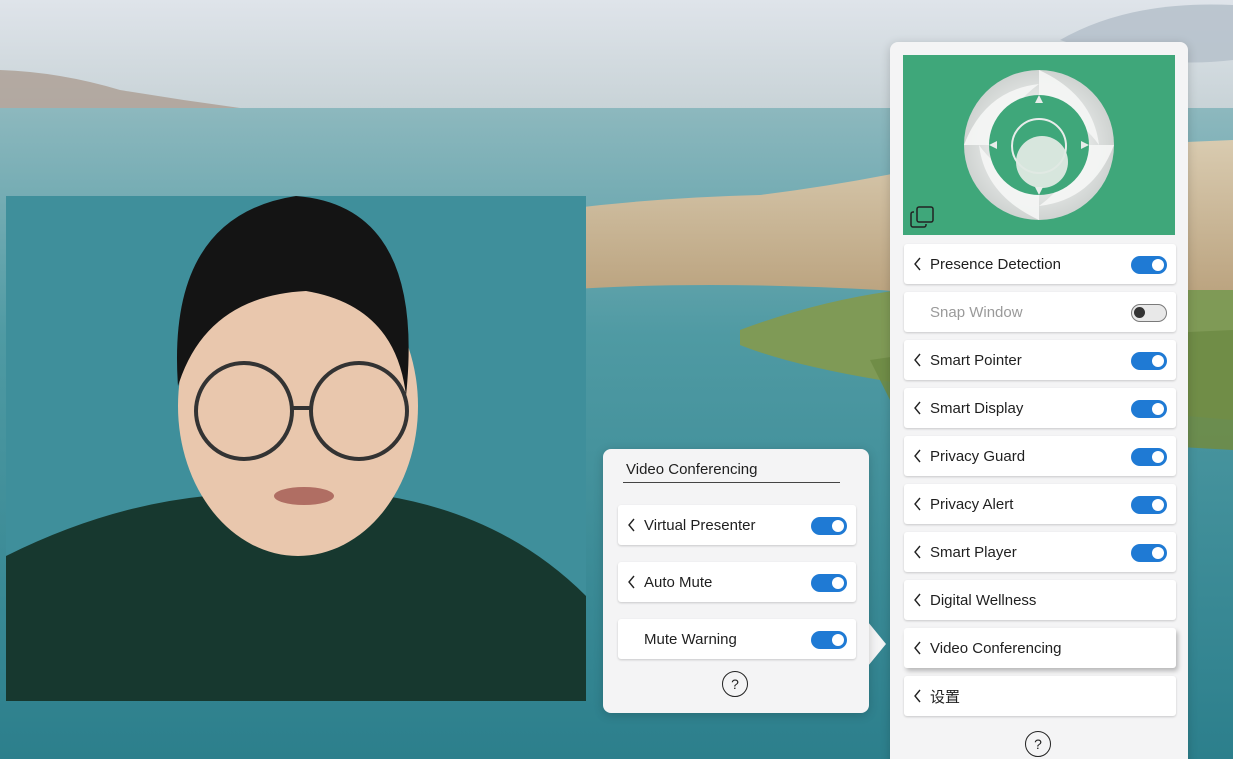 The width and height of the screenshot is (1233, 759). What do you see at coordinates (996, 648) in the screenshot?
I see `item-label: Video Conferencing` at bounding box center [996, 648].